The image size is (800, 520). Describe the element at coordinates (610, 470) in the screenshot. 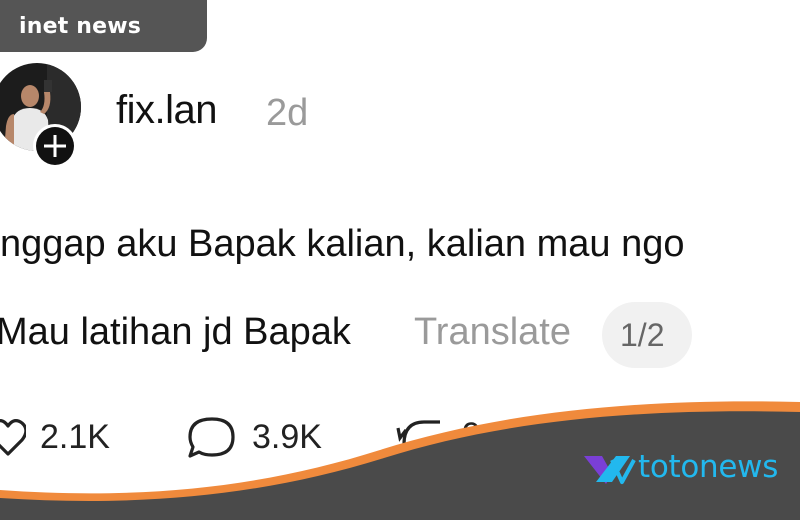

I see `totonews-logo-icon` at that location.